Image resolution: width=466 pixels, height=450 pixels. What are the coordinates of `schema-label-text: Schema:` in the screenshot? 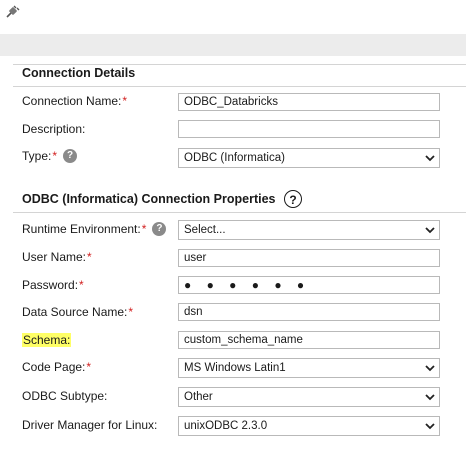 It's located at (47, 340).